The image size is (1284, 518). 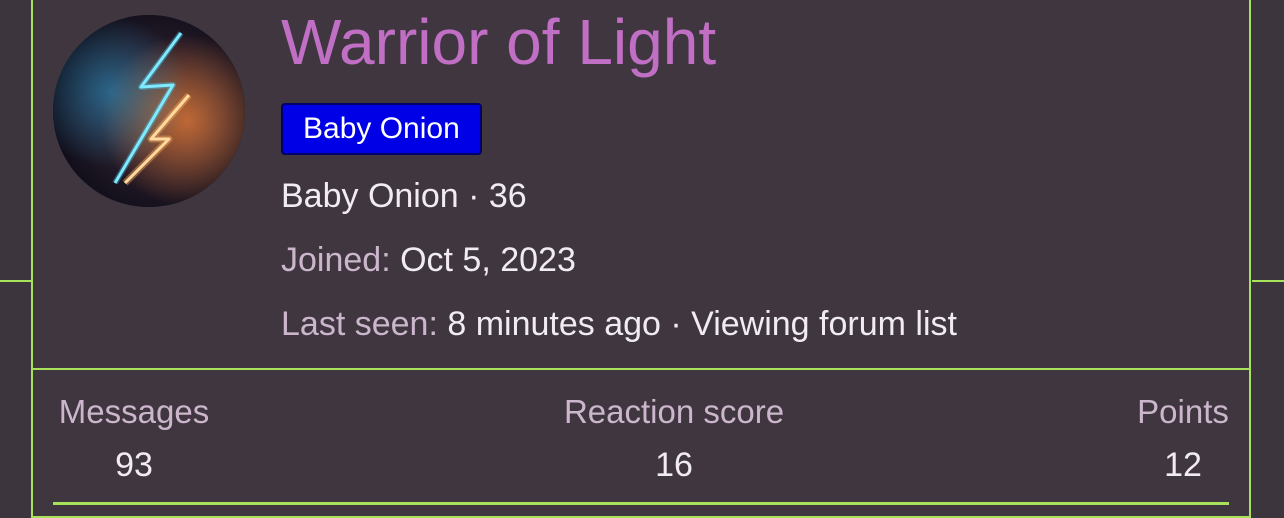 I want to click on joined-label: Joined:, so click(x=336, y=260).